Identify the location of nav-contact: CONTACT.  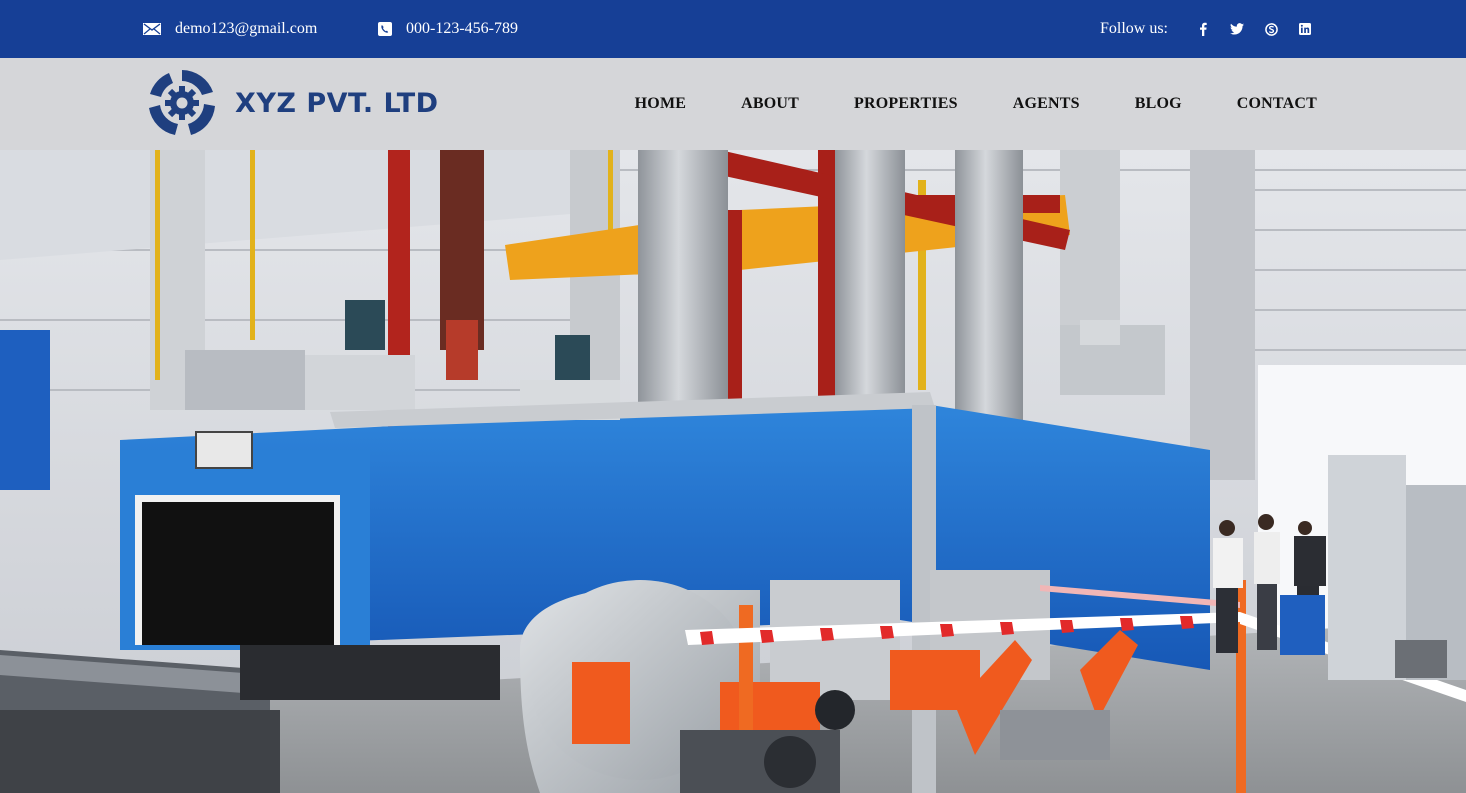
(1277, 104).